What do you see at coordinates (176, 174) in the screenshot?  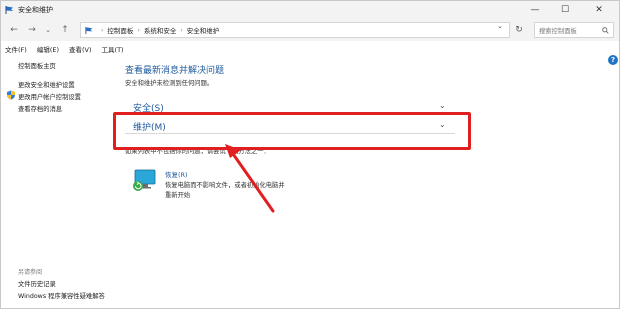 I see `recovery-link: 恢复(R)` at bounding box center [176, 174].